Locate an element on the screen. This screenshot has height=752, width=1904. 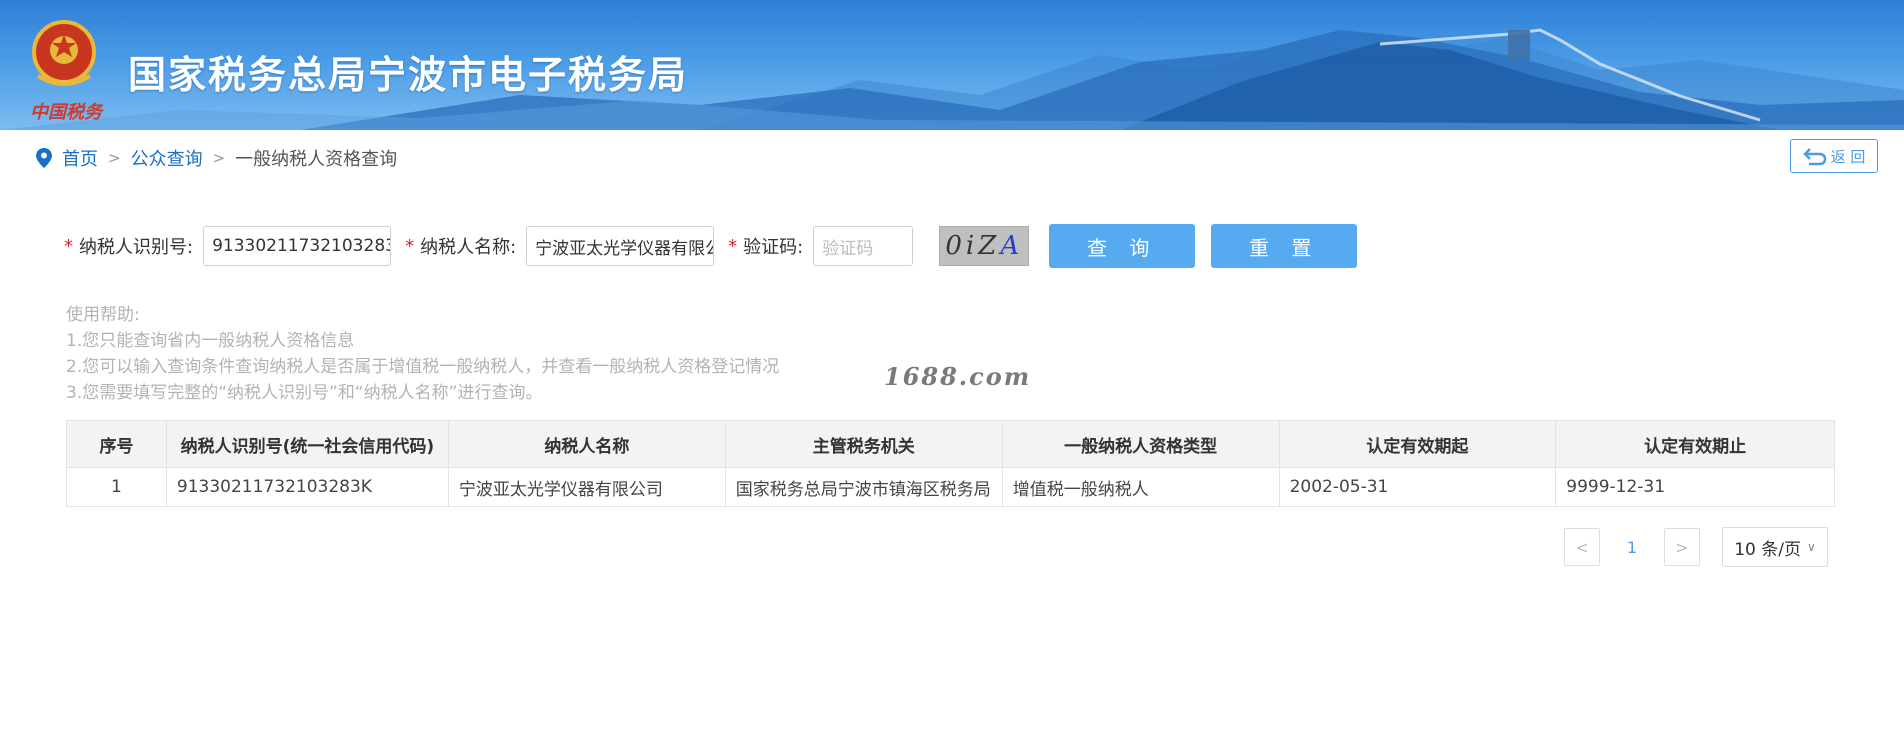
table-cell: 宁波亚太光学仪器有限公司 is located at coordinates (586, 487).